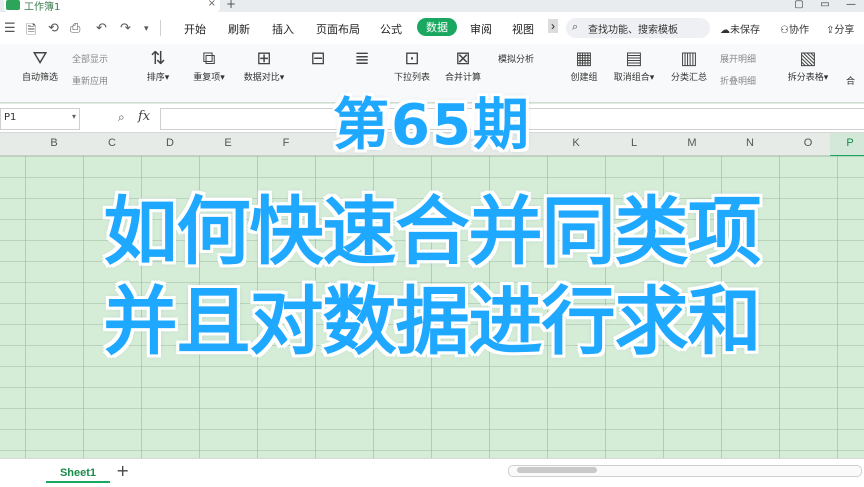 Image resolution: width=864 pixels, height=487 pixels. I want to click on window-controls: ▢ ▭ —, so click(825, 6).